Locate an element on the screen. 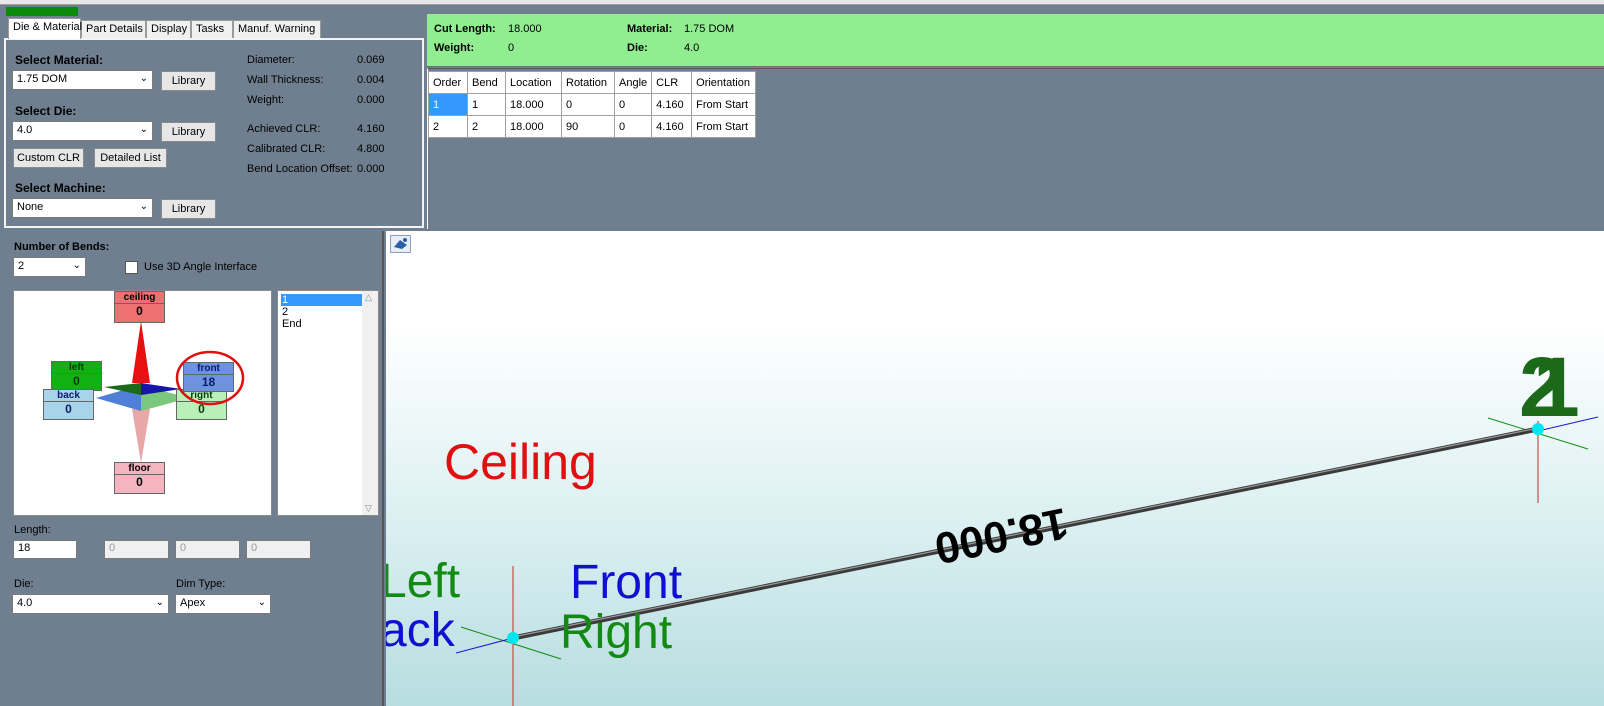 The image size is (1604, 706). ceiling-direction-label: Ceiling is located at coordinates (520, 462).